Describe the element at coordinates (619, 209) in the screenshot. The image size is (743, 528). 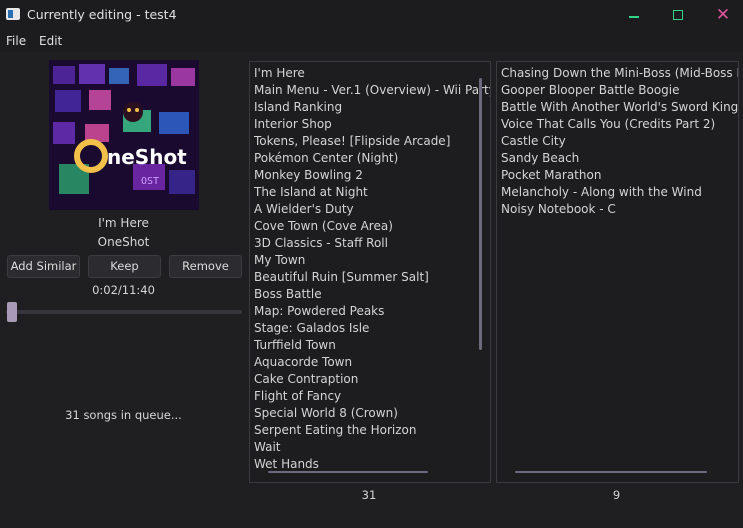
I see `list-item: Noisy Notebook - C` at that location.